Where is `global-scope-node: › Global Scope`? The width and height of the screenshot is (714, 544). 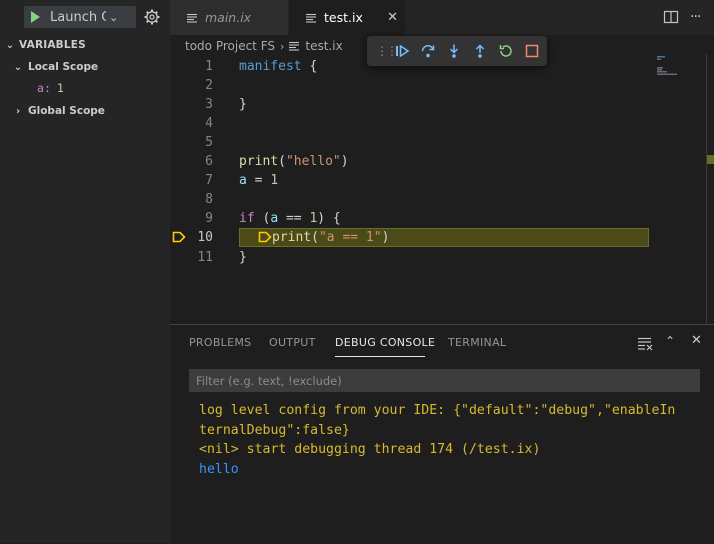 global-scope-node: › Global Scope is located at coordinates (85, 111).